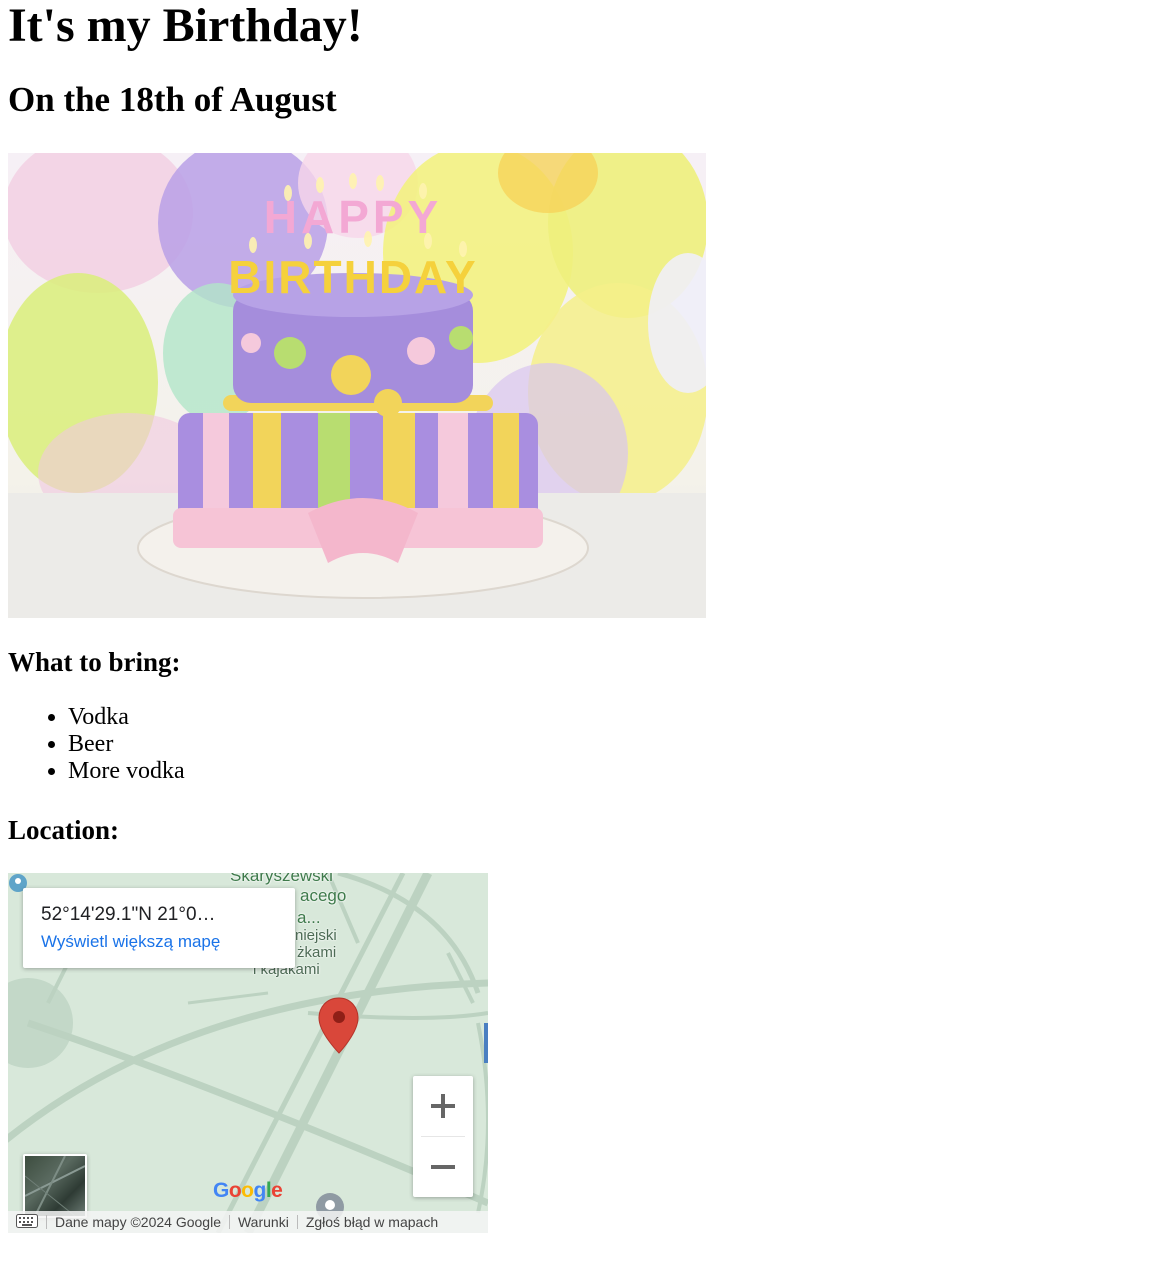 Image resolution: width=1174 pixels, height=1288 pixels. Describe the element at coordinates (248, 1190) in the screenshot. I see `google-logo: Google` at that location.